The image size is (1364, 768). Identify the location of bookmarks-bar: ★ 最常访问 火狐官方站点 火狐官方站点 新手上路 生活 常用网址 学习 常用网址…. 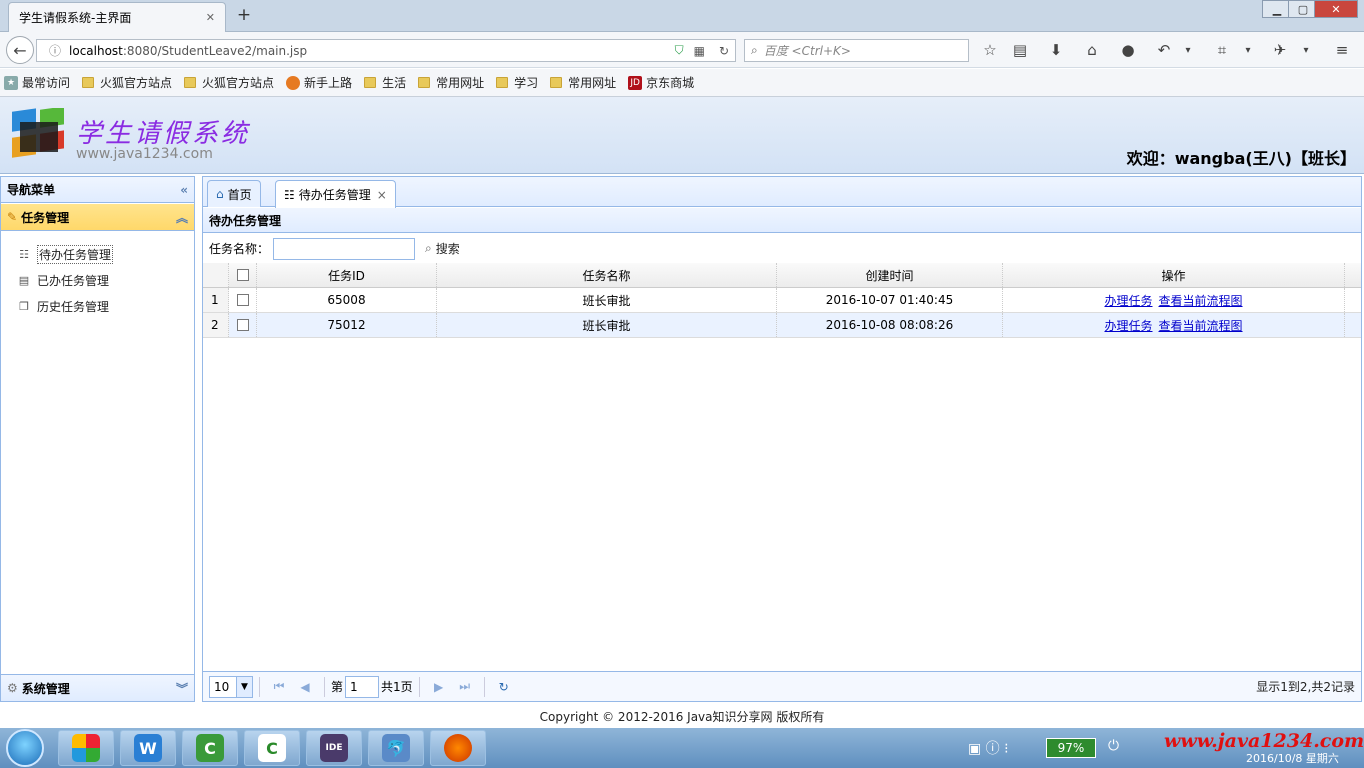
(682, 83).